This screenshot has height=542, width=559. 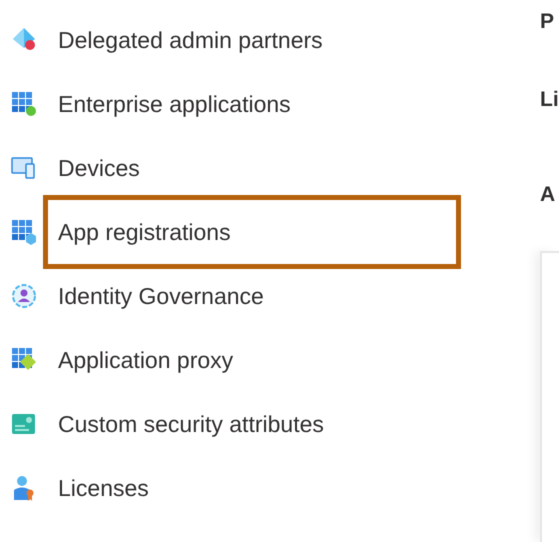 I want to click on sidebar-item: Devices, so click(x=99, y=168).